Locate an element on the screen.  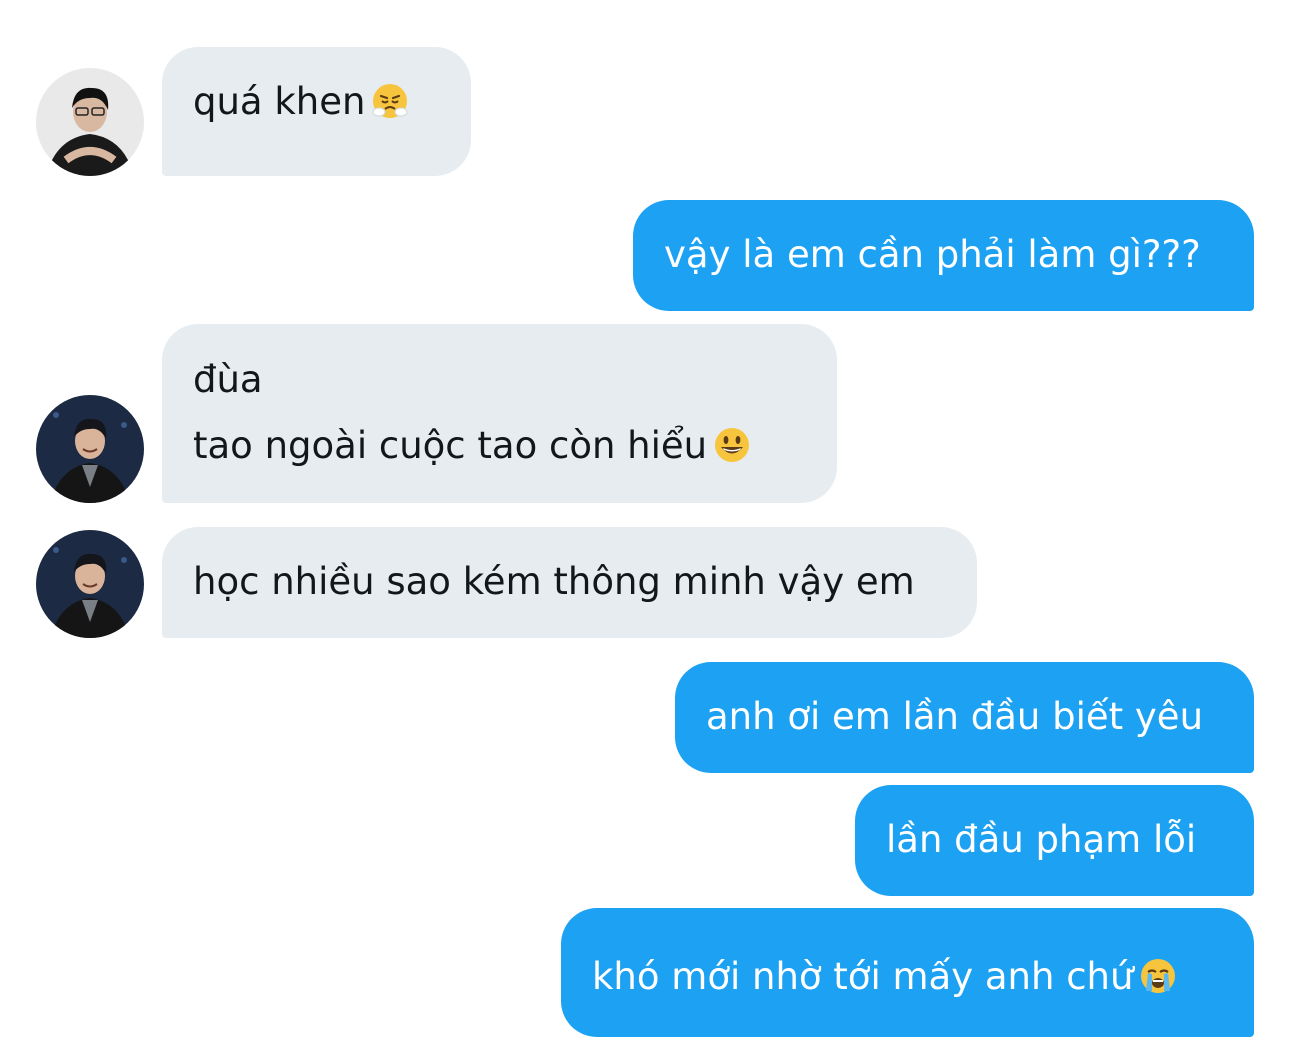
message-bubble-received: đùa tao ngoài cuộc tao còn hiểu is located at coordinates (499, 413).